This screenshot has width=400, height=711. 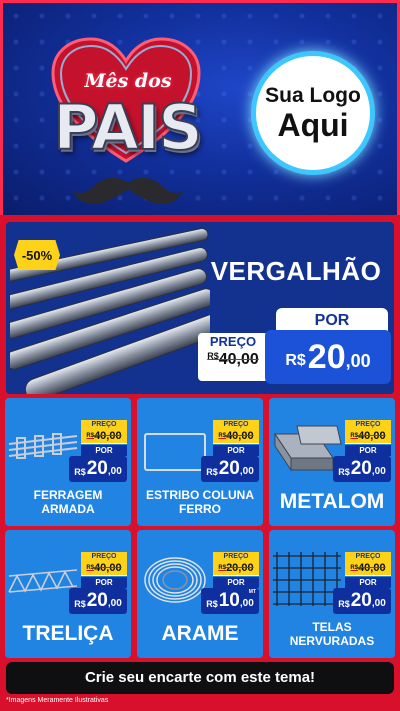 What do you see at coordinates (233, 341) in the screenshot?
I see `hero-preco-label: PREÇO` at bounding box center [233, 341].